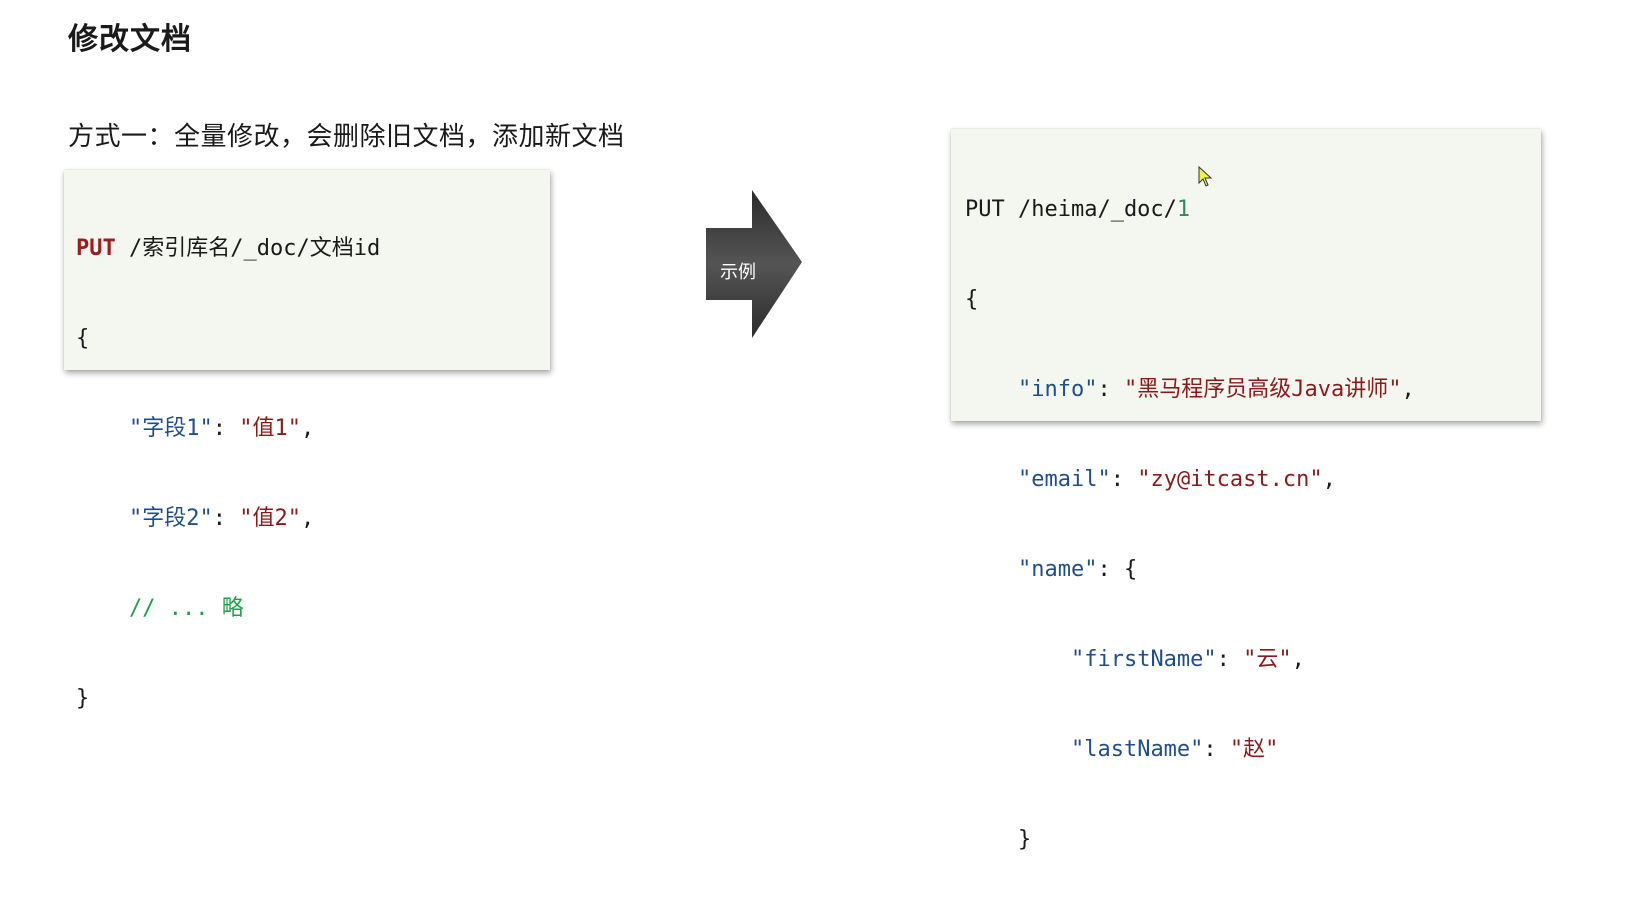 This screenshot has width=1637, height=902. I want to click on field1-value: "值1", so click(270, 428).